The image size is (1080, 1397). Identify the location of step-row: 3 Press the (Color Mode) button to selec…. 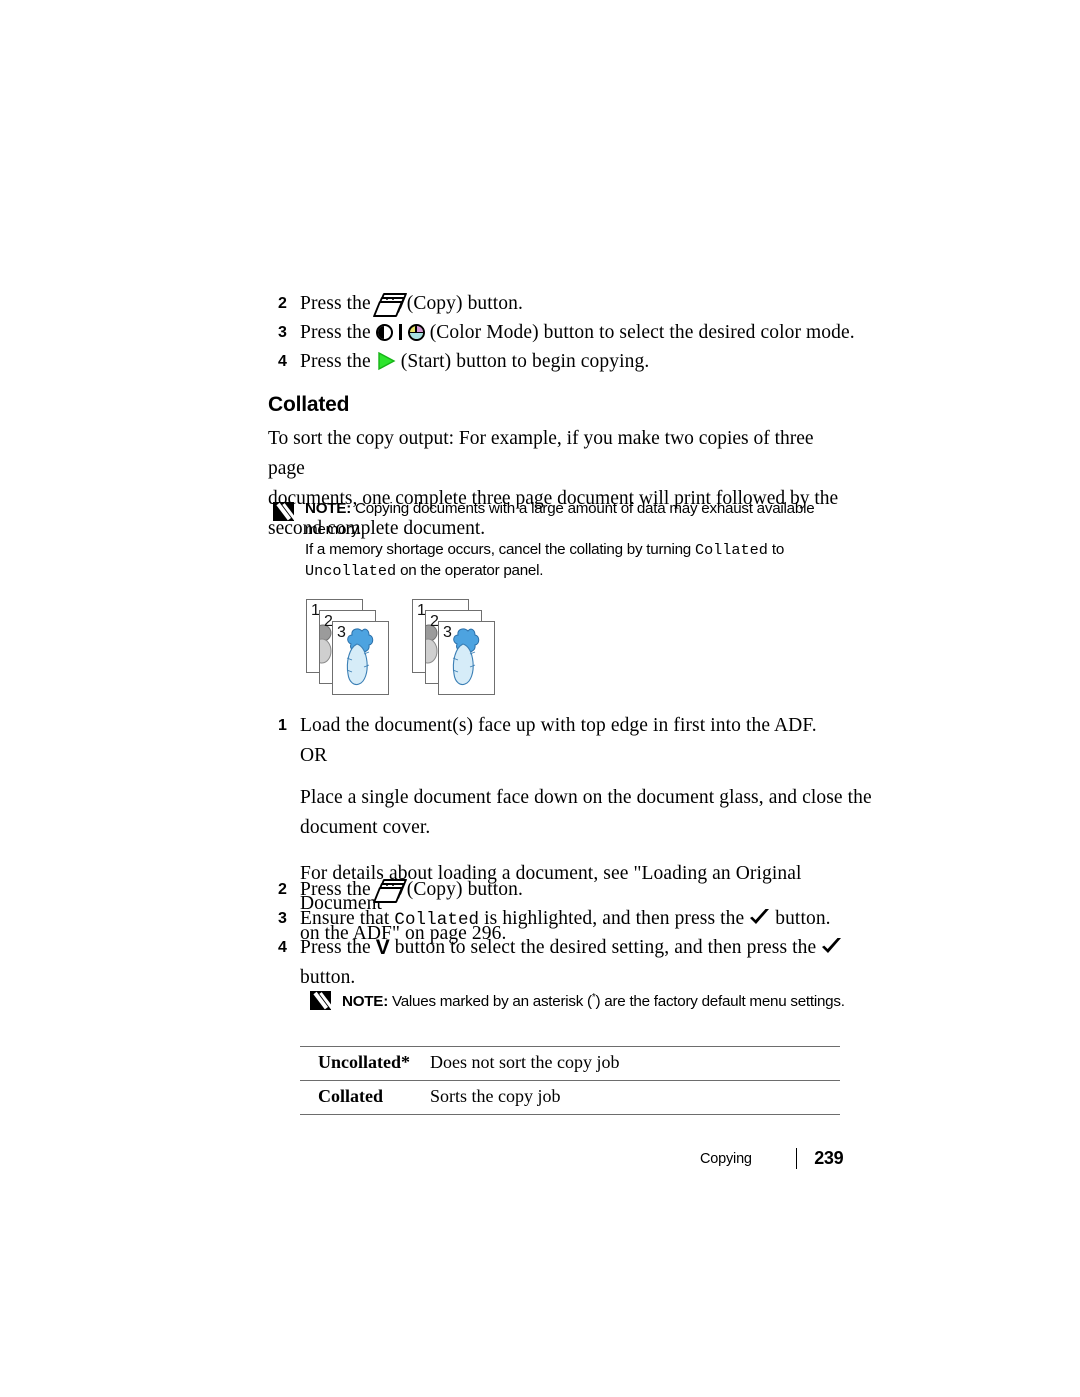
(578, 333).